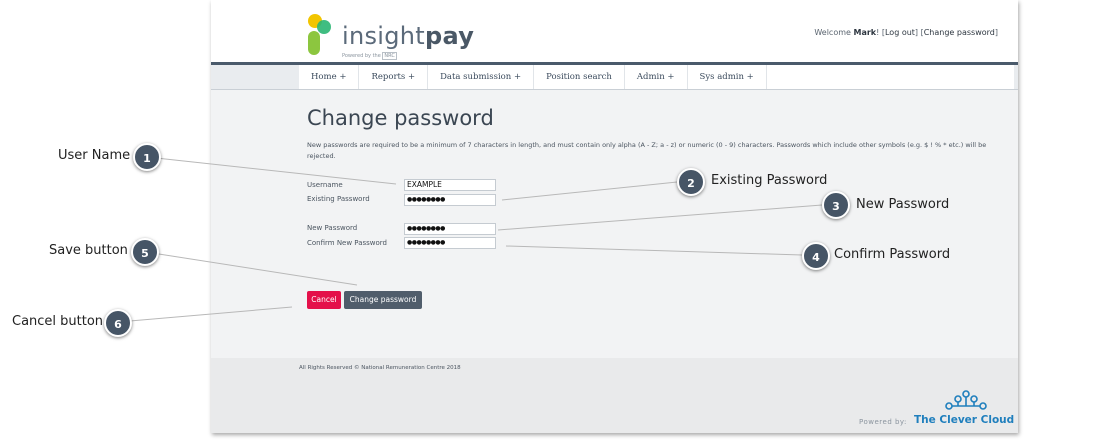  What do you see at coordinates (892, 254) in the screenshot?
I see `callout-label-confirm-password: Confirm Password` at bounding box center [892, 254].